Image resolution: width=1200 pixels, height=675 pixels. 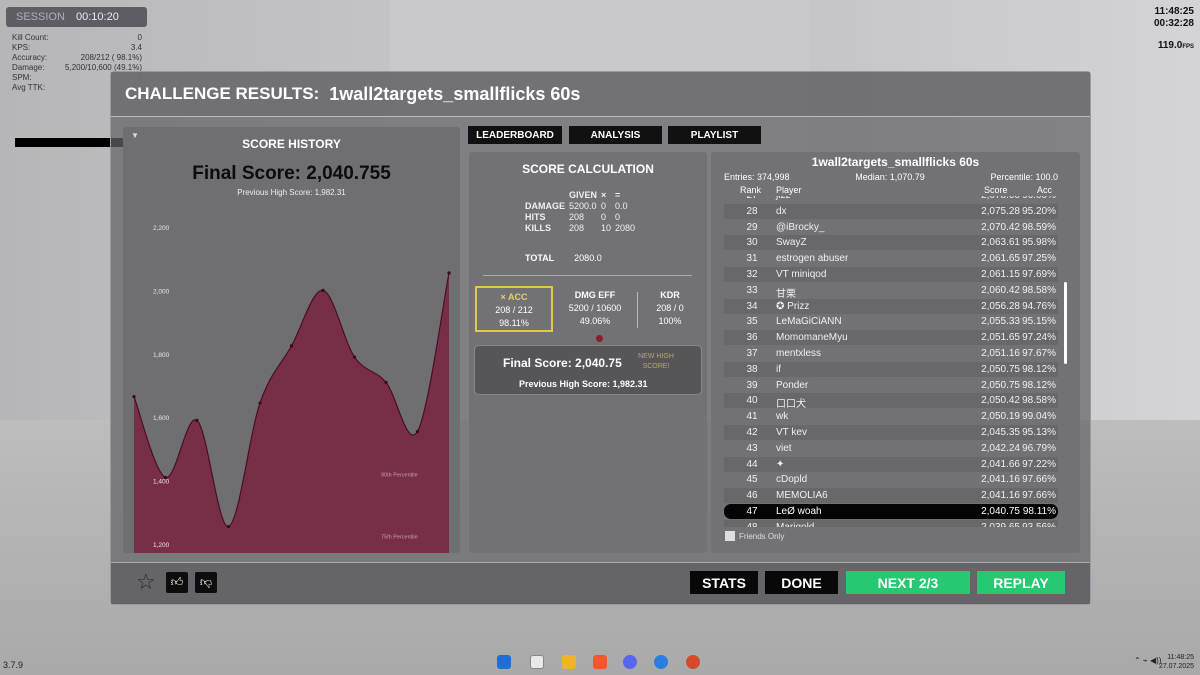 What do you see at coordinates (1000, 306) in the screenshot?
I see `row-score: 2,056.28` at bounding box center [1000, 306].